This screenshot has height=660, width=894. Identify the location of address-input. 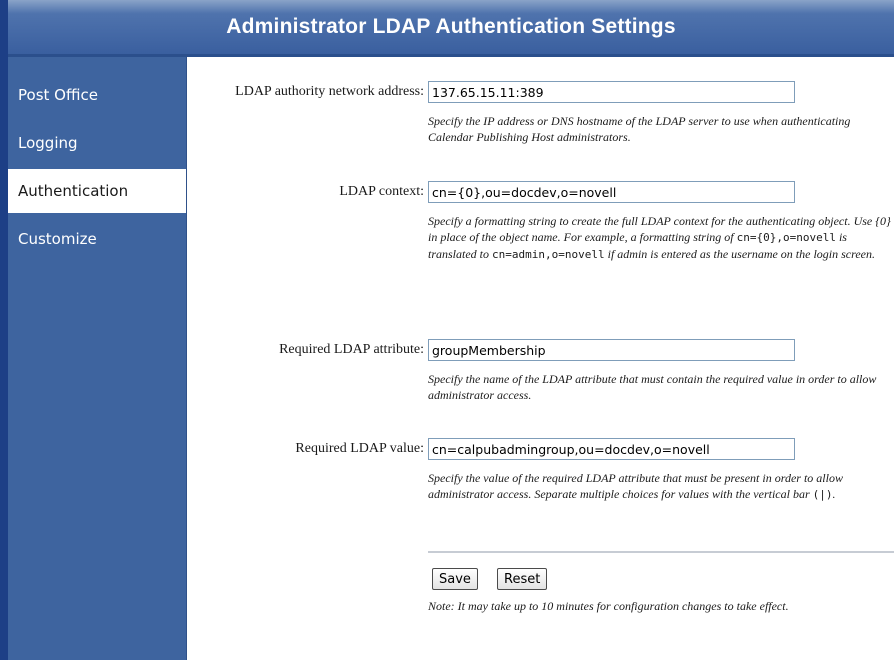
(611, 92).